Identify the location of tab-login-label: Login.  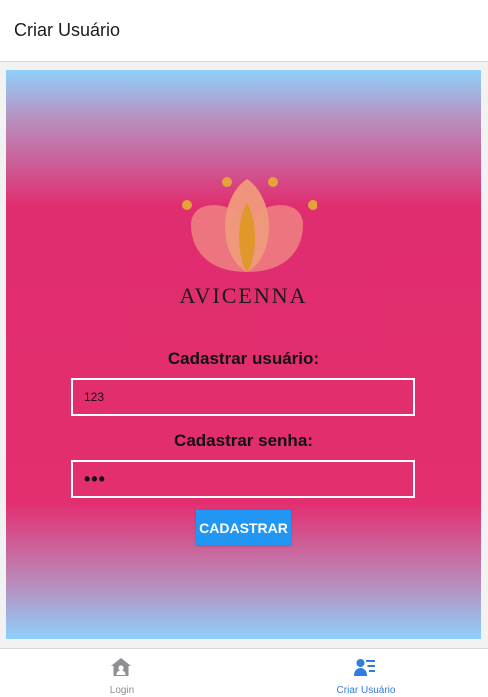
(122, 690).